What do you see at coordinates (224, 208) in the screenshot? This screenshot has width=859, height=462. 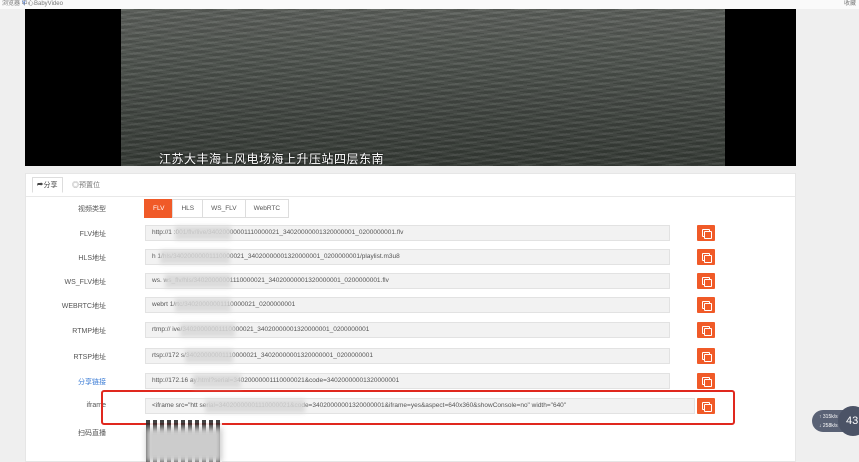 I see `type-option-ws-flv: WS_FLV` at bounding box center [224, 208].